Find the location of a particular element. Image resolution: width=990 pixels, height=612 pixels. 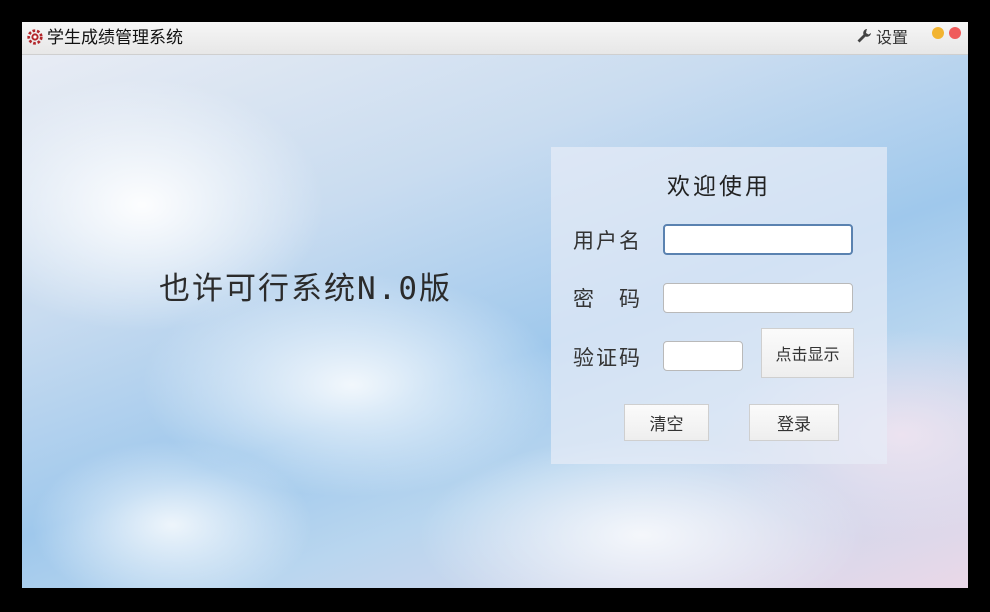

minimize-button is located at coordinates (938, 33).